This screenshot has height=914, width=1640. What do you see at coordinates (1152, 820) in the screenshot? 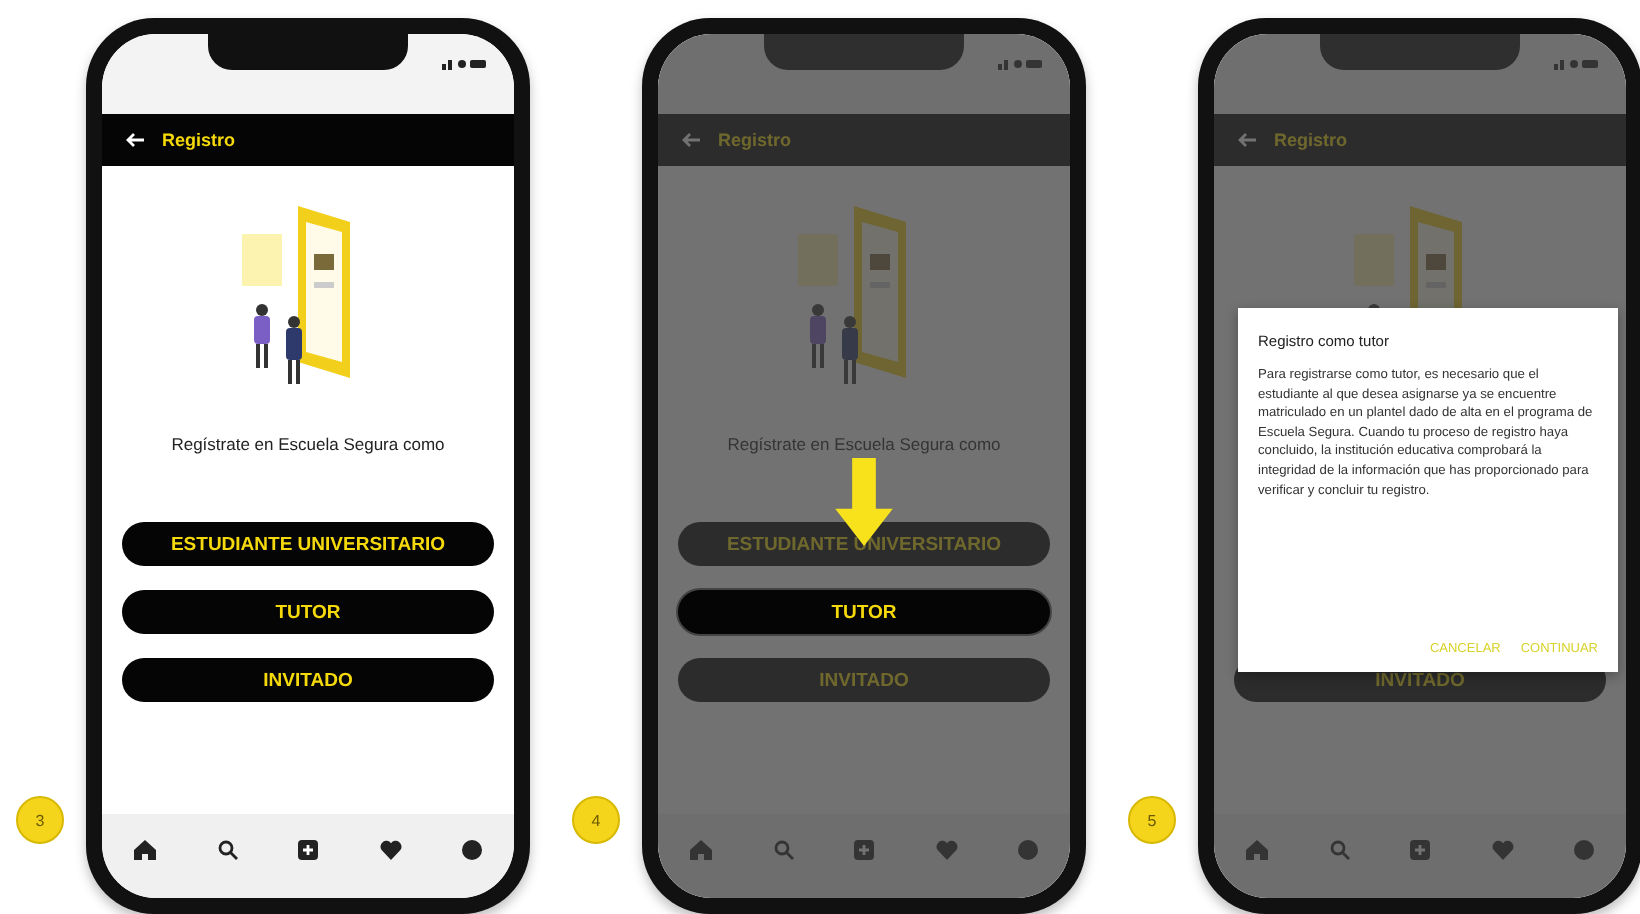
I see `step-badge: 5` at bounding box center [1152, 820].